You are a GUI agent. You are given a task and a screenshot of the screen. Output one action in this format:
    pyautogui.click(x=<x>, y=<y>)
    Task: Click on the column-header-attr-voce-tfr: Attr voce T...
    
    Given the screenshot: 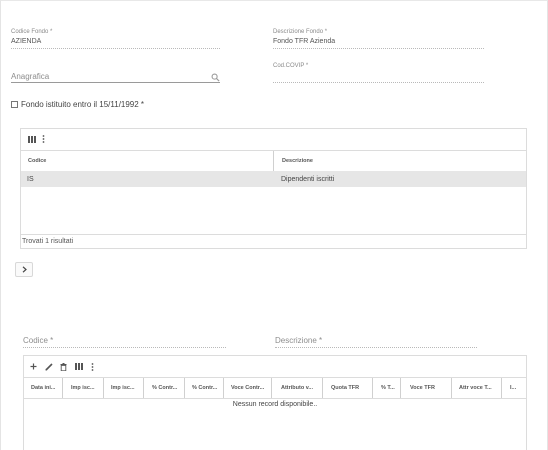 What is the action you would take?
    pyautogui.click(x=475, y=388)
    